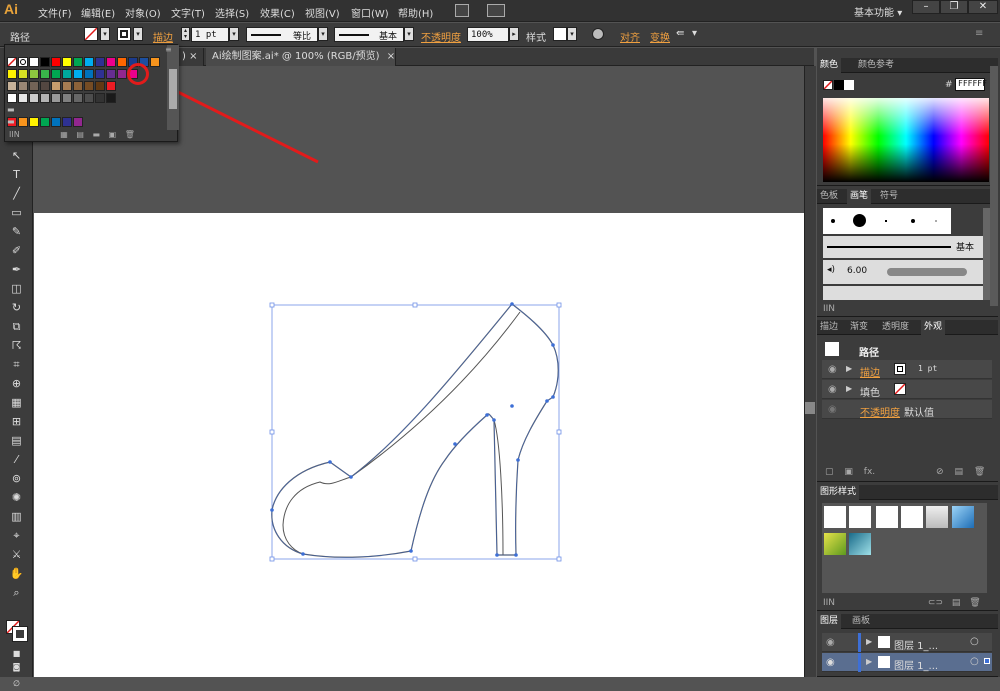  I want to click on type-tool-icon: T, so click(16, 174).